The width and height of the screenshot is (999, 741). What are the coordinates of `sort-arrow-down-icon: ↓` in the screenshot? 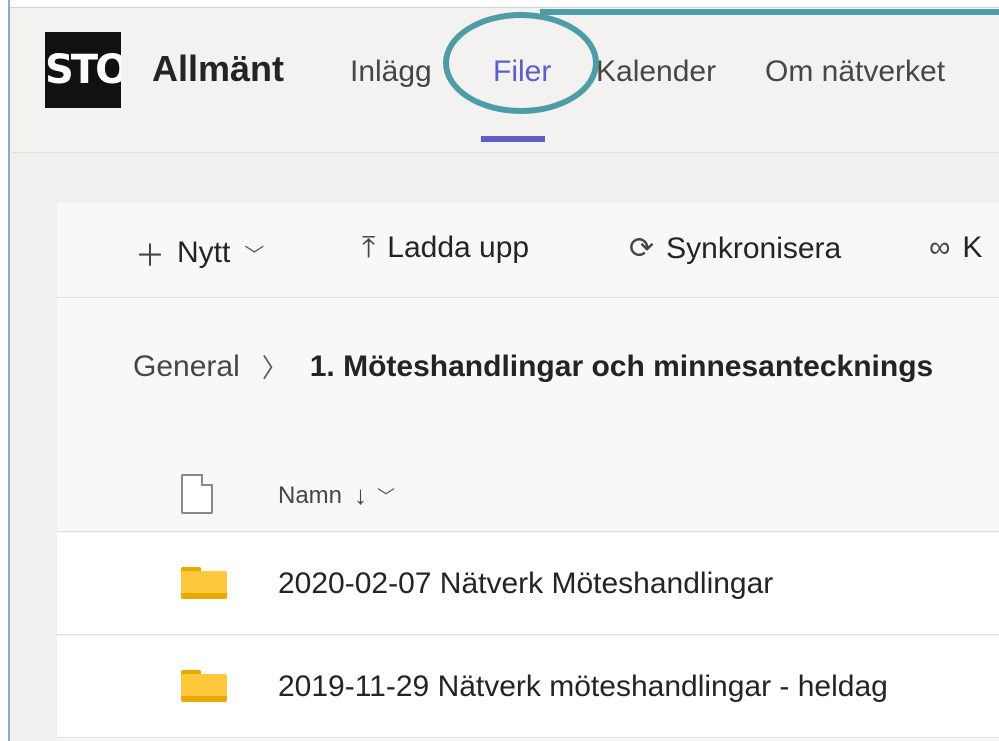 It's located at (361, 495).